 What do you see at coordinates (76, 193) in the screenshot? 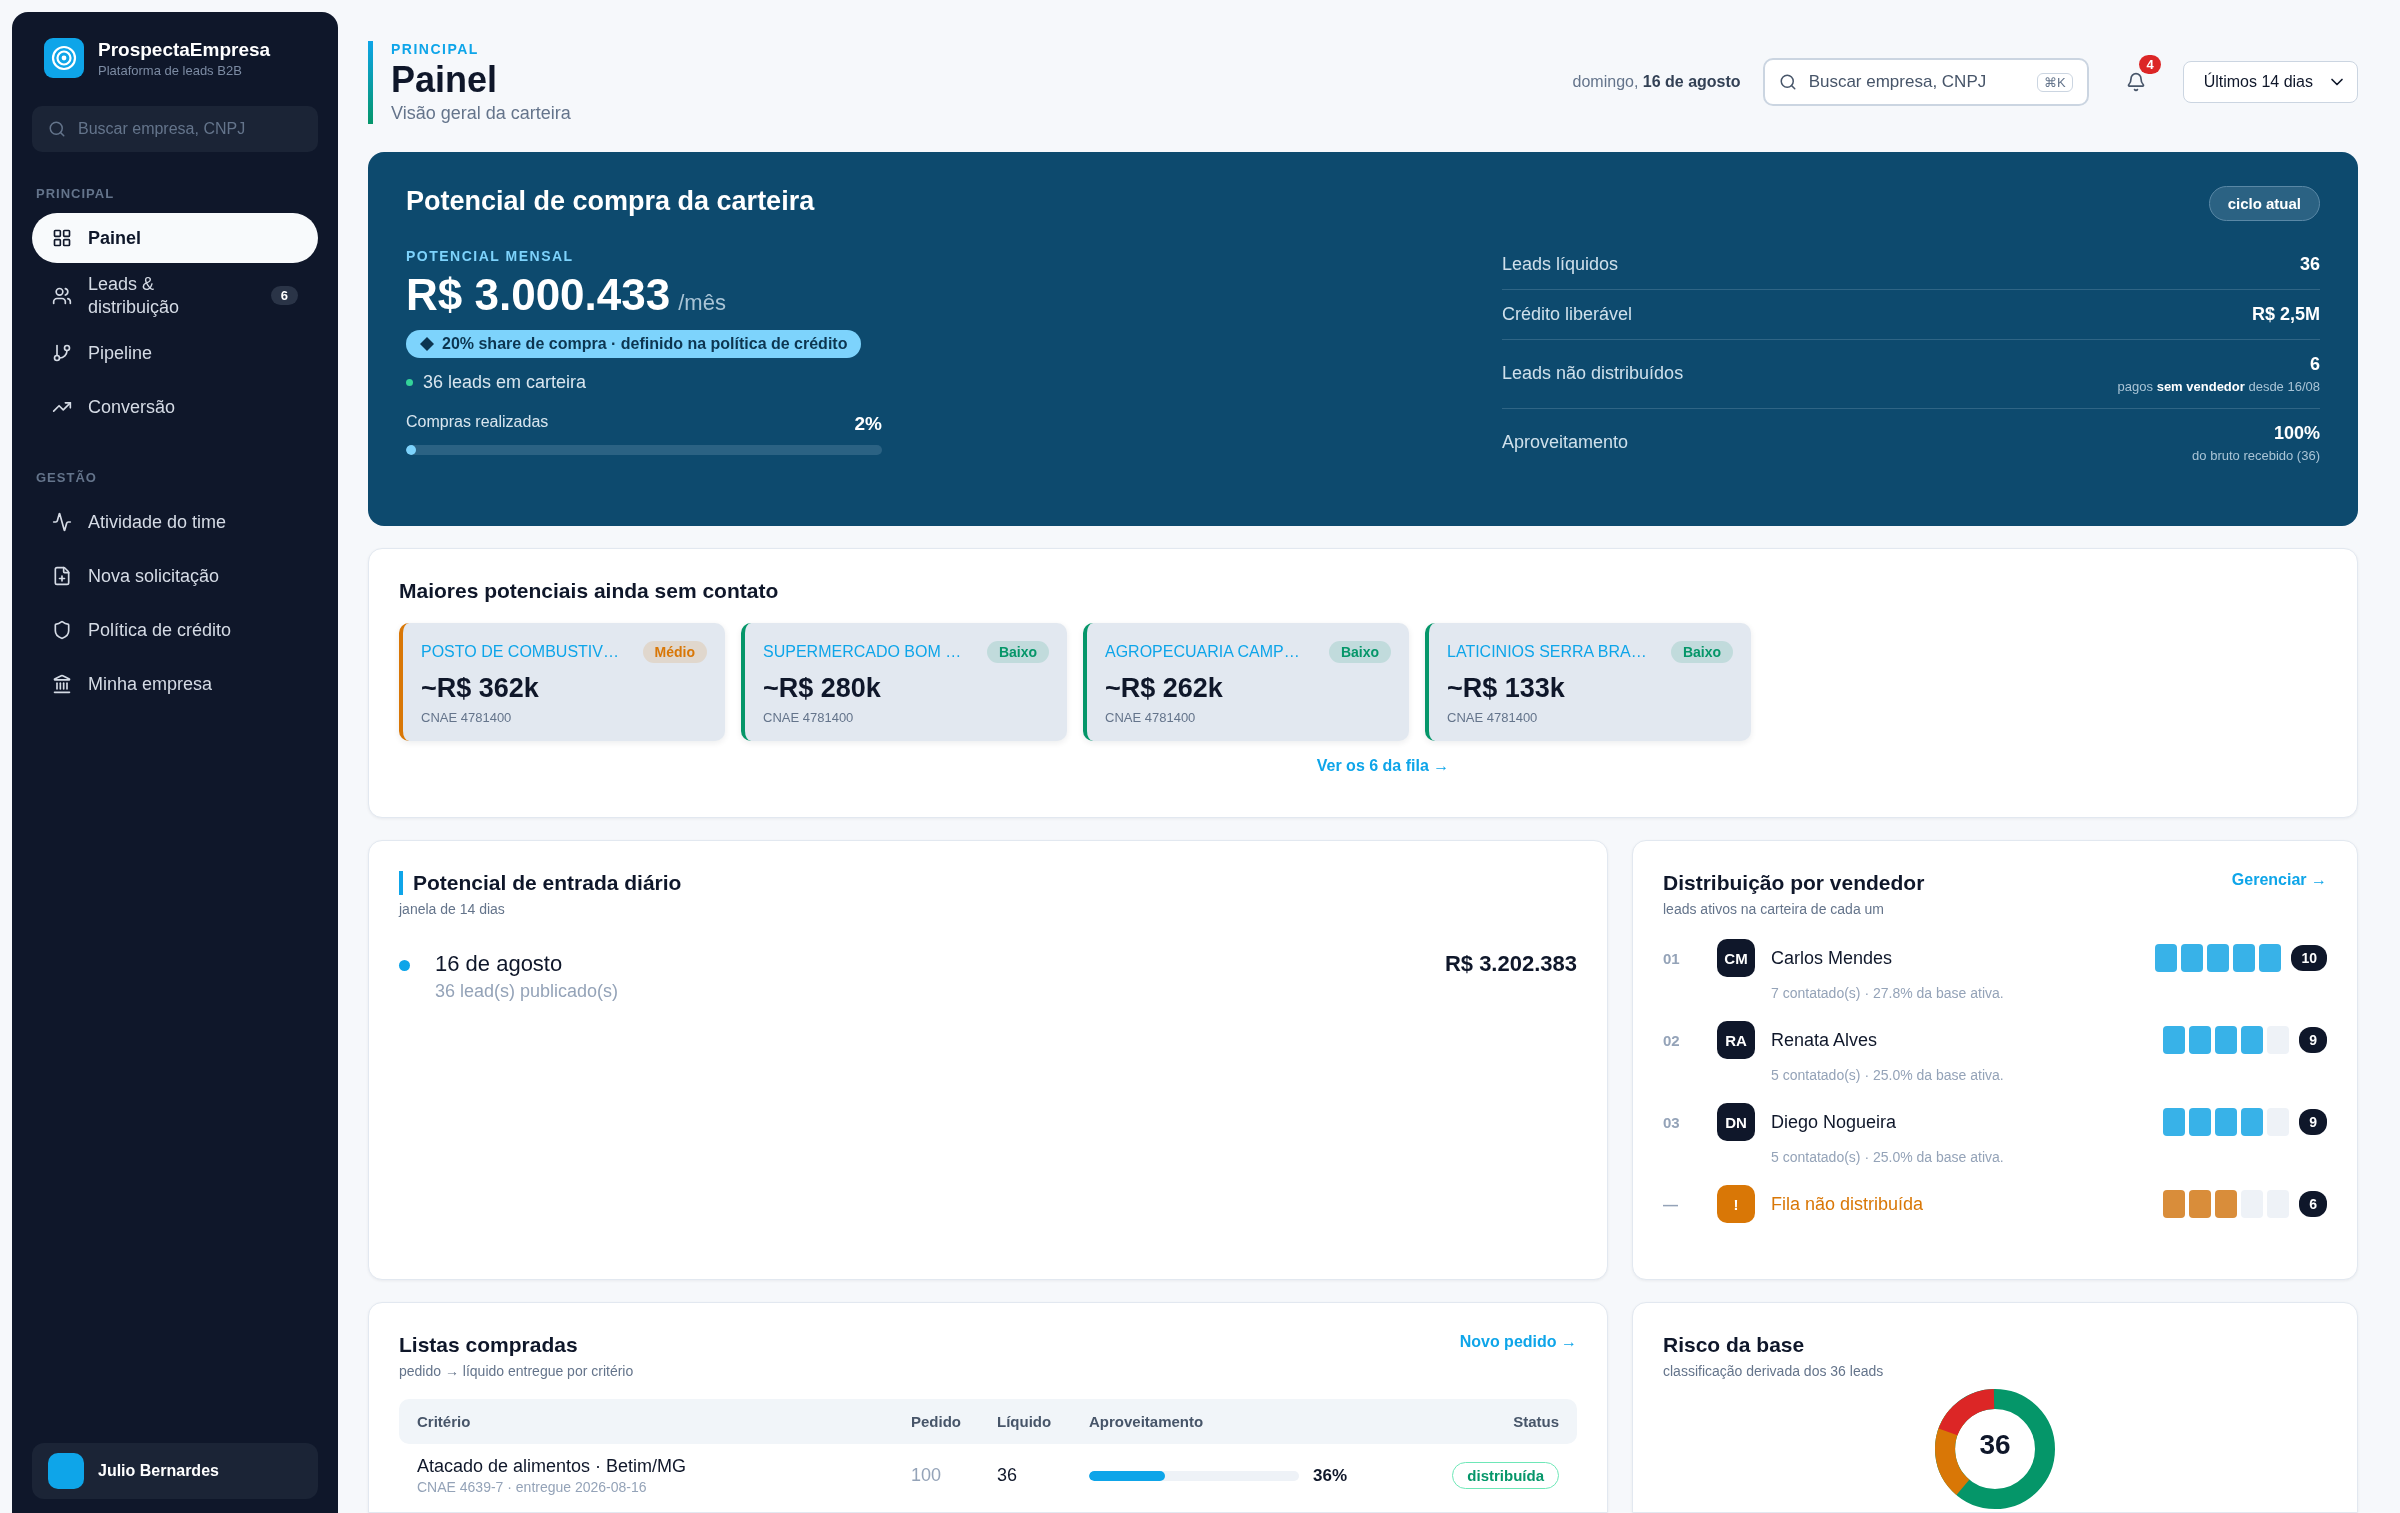
I see `section-title: PRINCIPAL` at bounding box center [76, 193].